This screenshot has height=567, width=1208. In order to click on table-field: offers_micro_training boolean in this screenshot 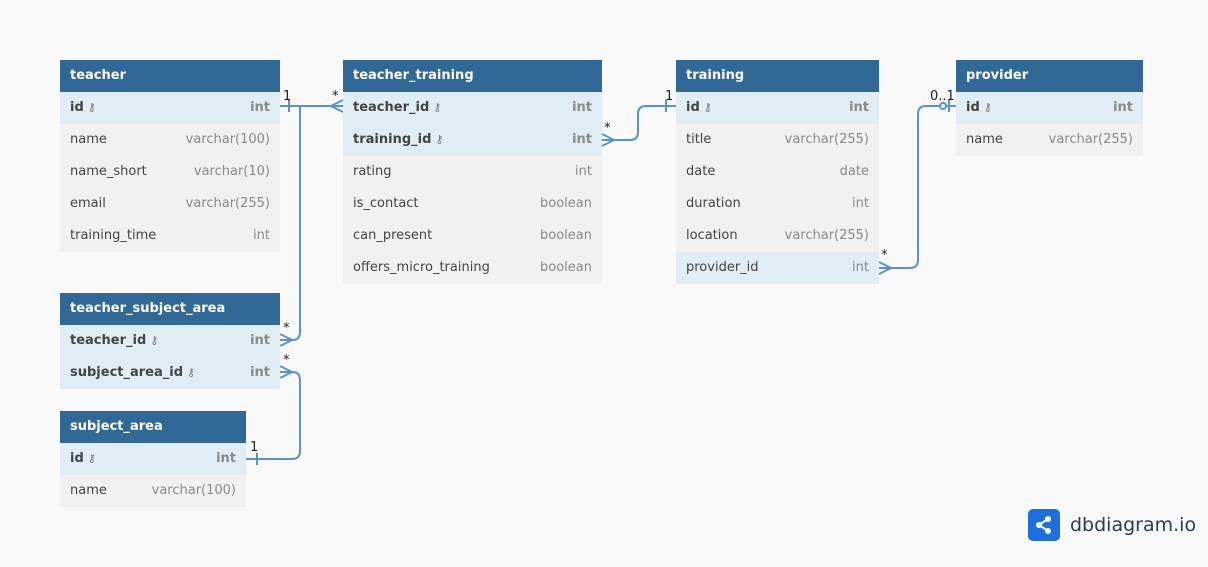, I will do `click(472, 268)`.